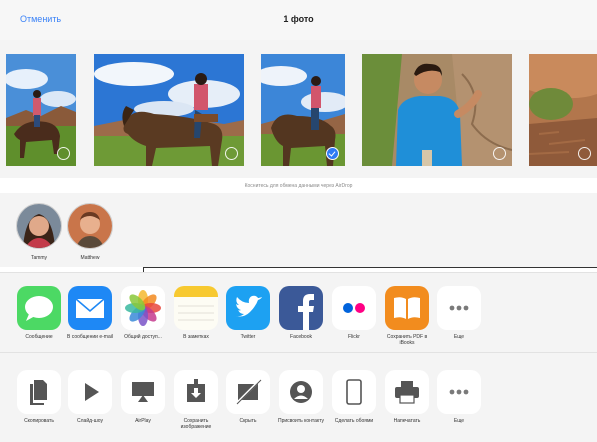  I want to click on airplay-icon, so click(143, 392).